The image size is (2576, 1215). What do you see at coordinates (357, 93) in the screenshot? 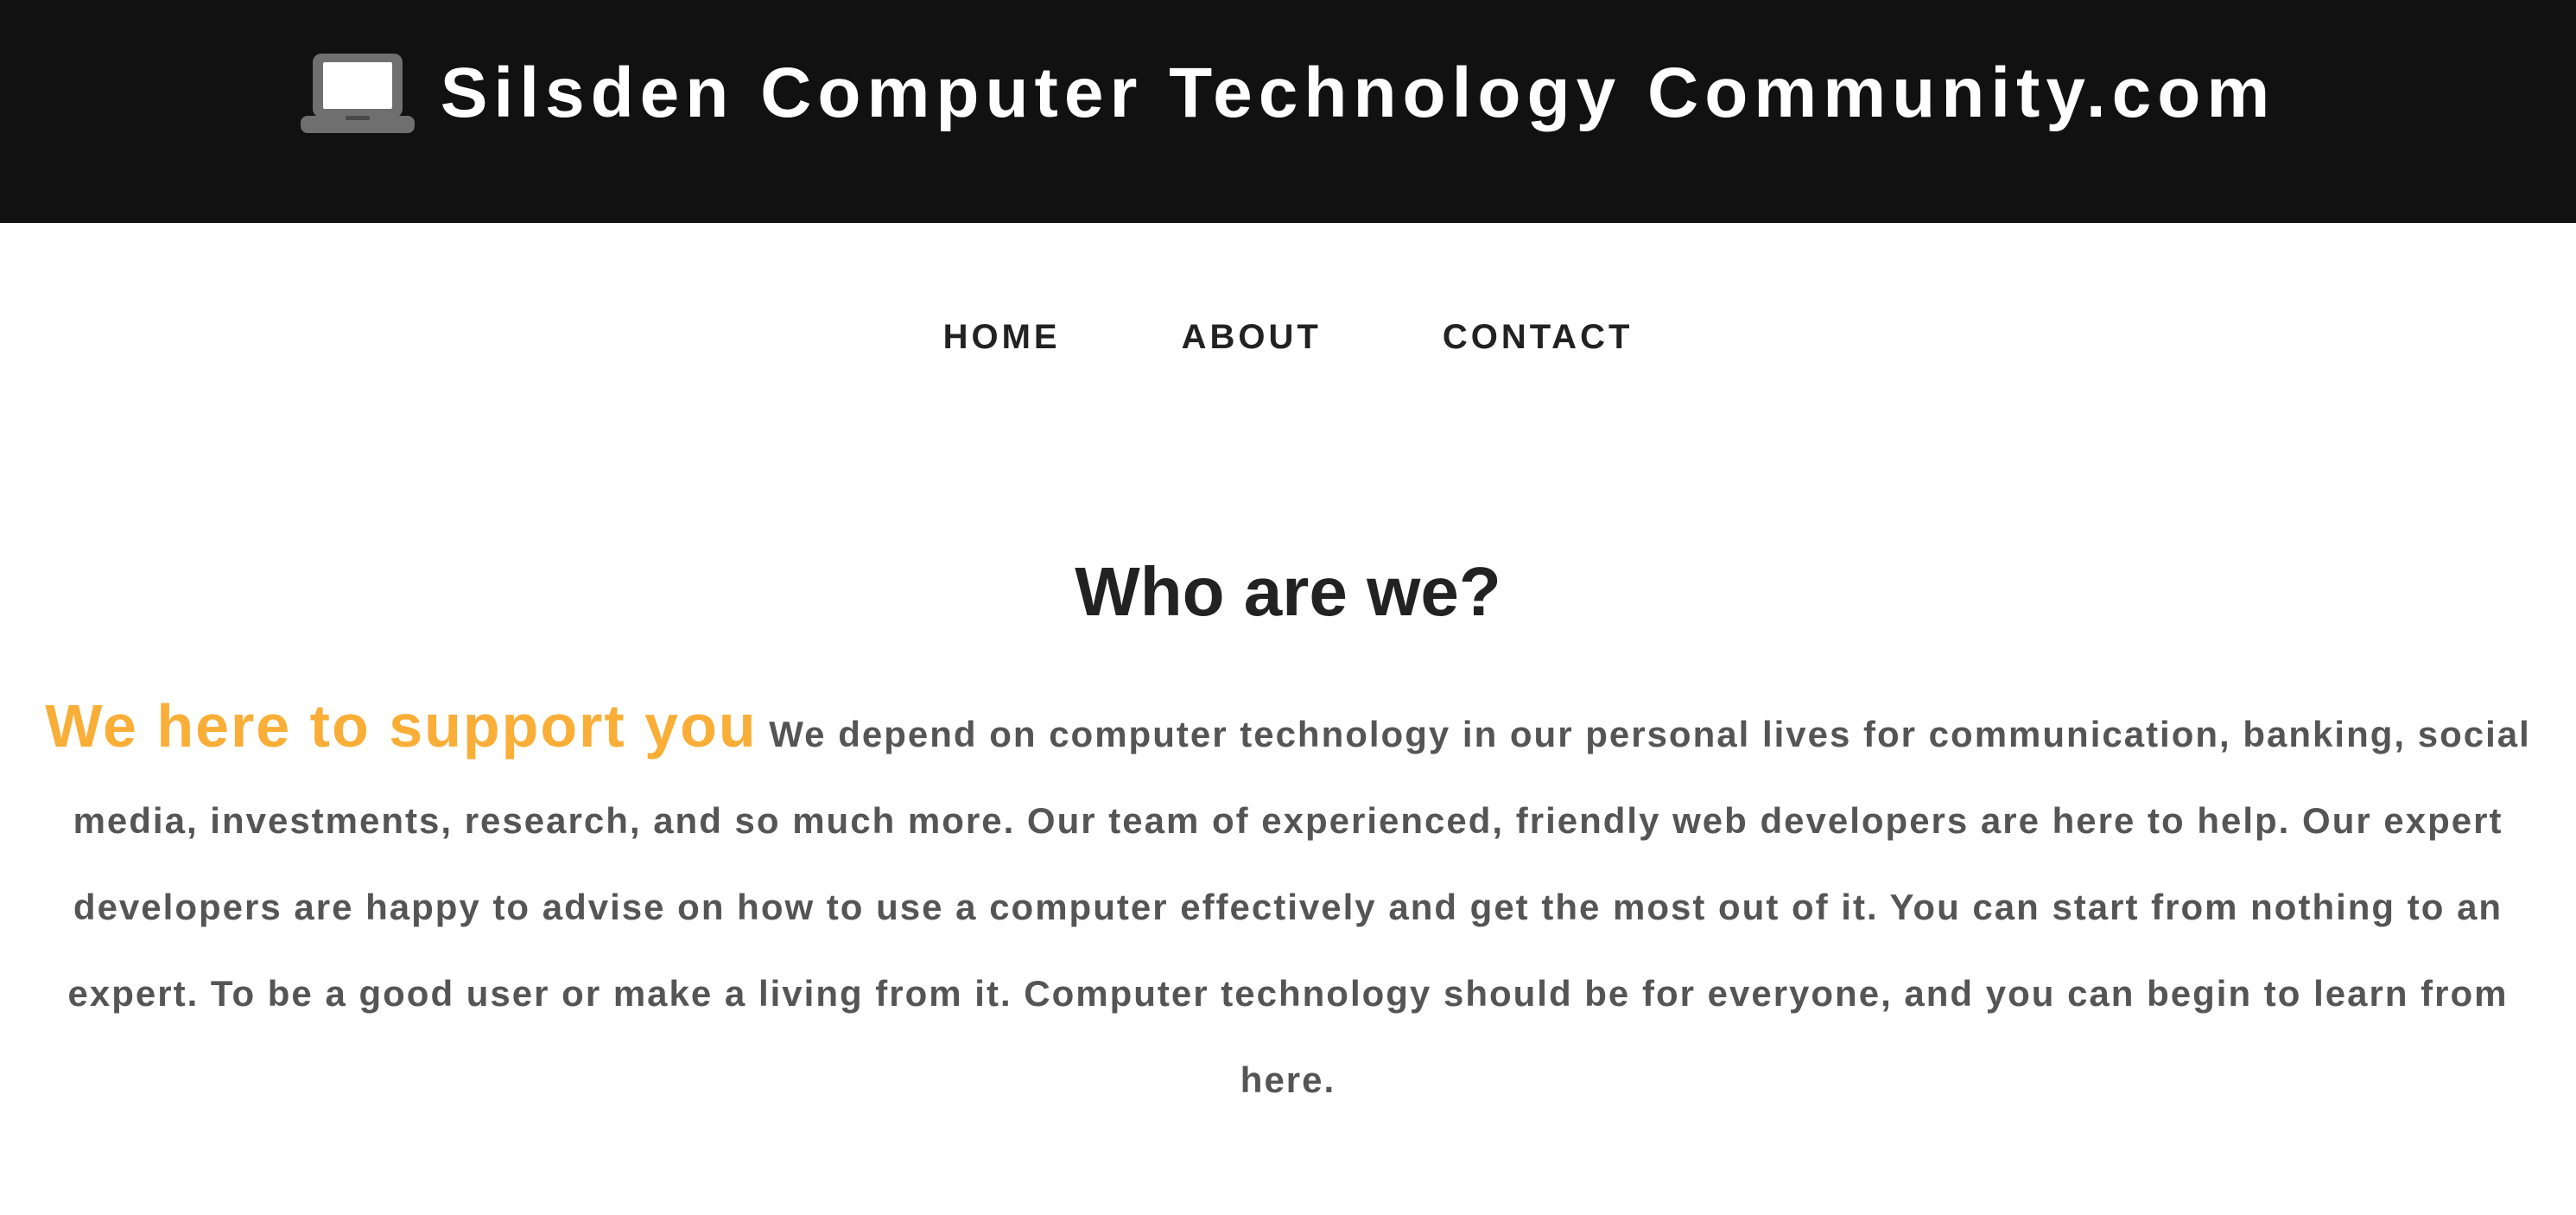
I see `laptop-icon` at bounding box center [357, 93].